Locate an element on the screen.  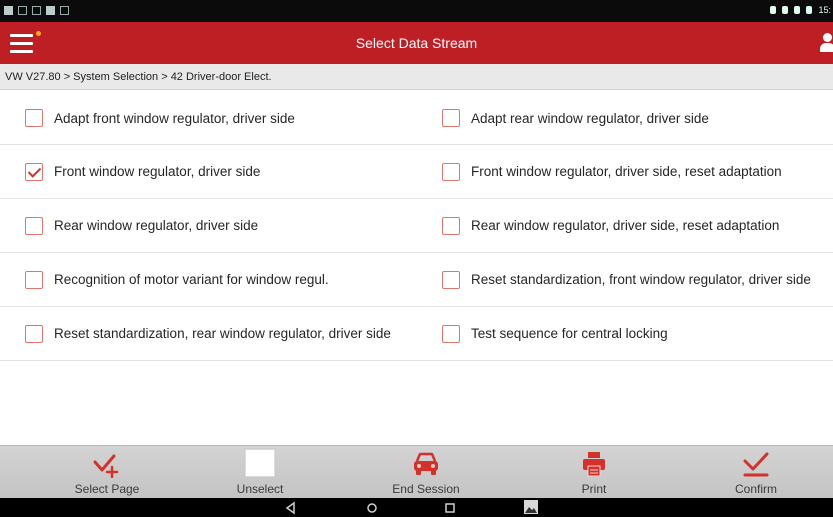
checkbox-checked is located at coordinates (34, 171).